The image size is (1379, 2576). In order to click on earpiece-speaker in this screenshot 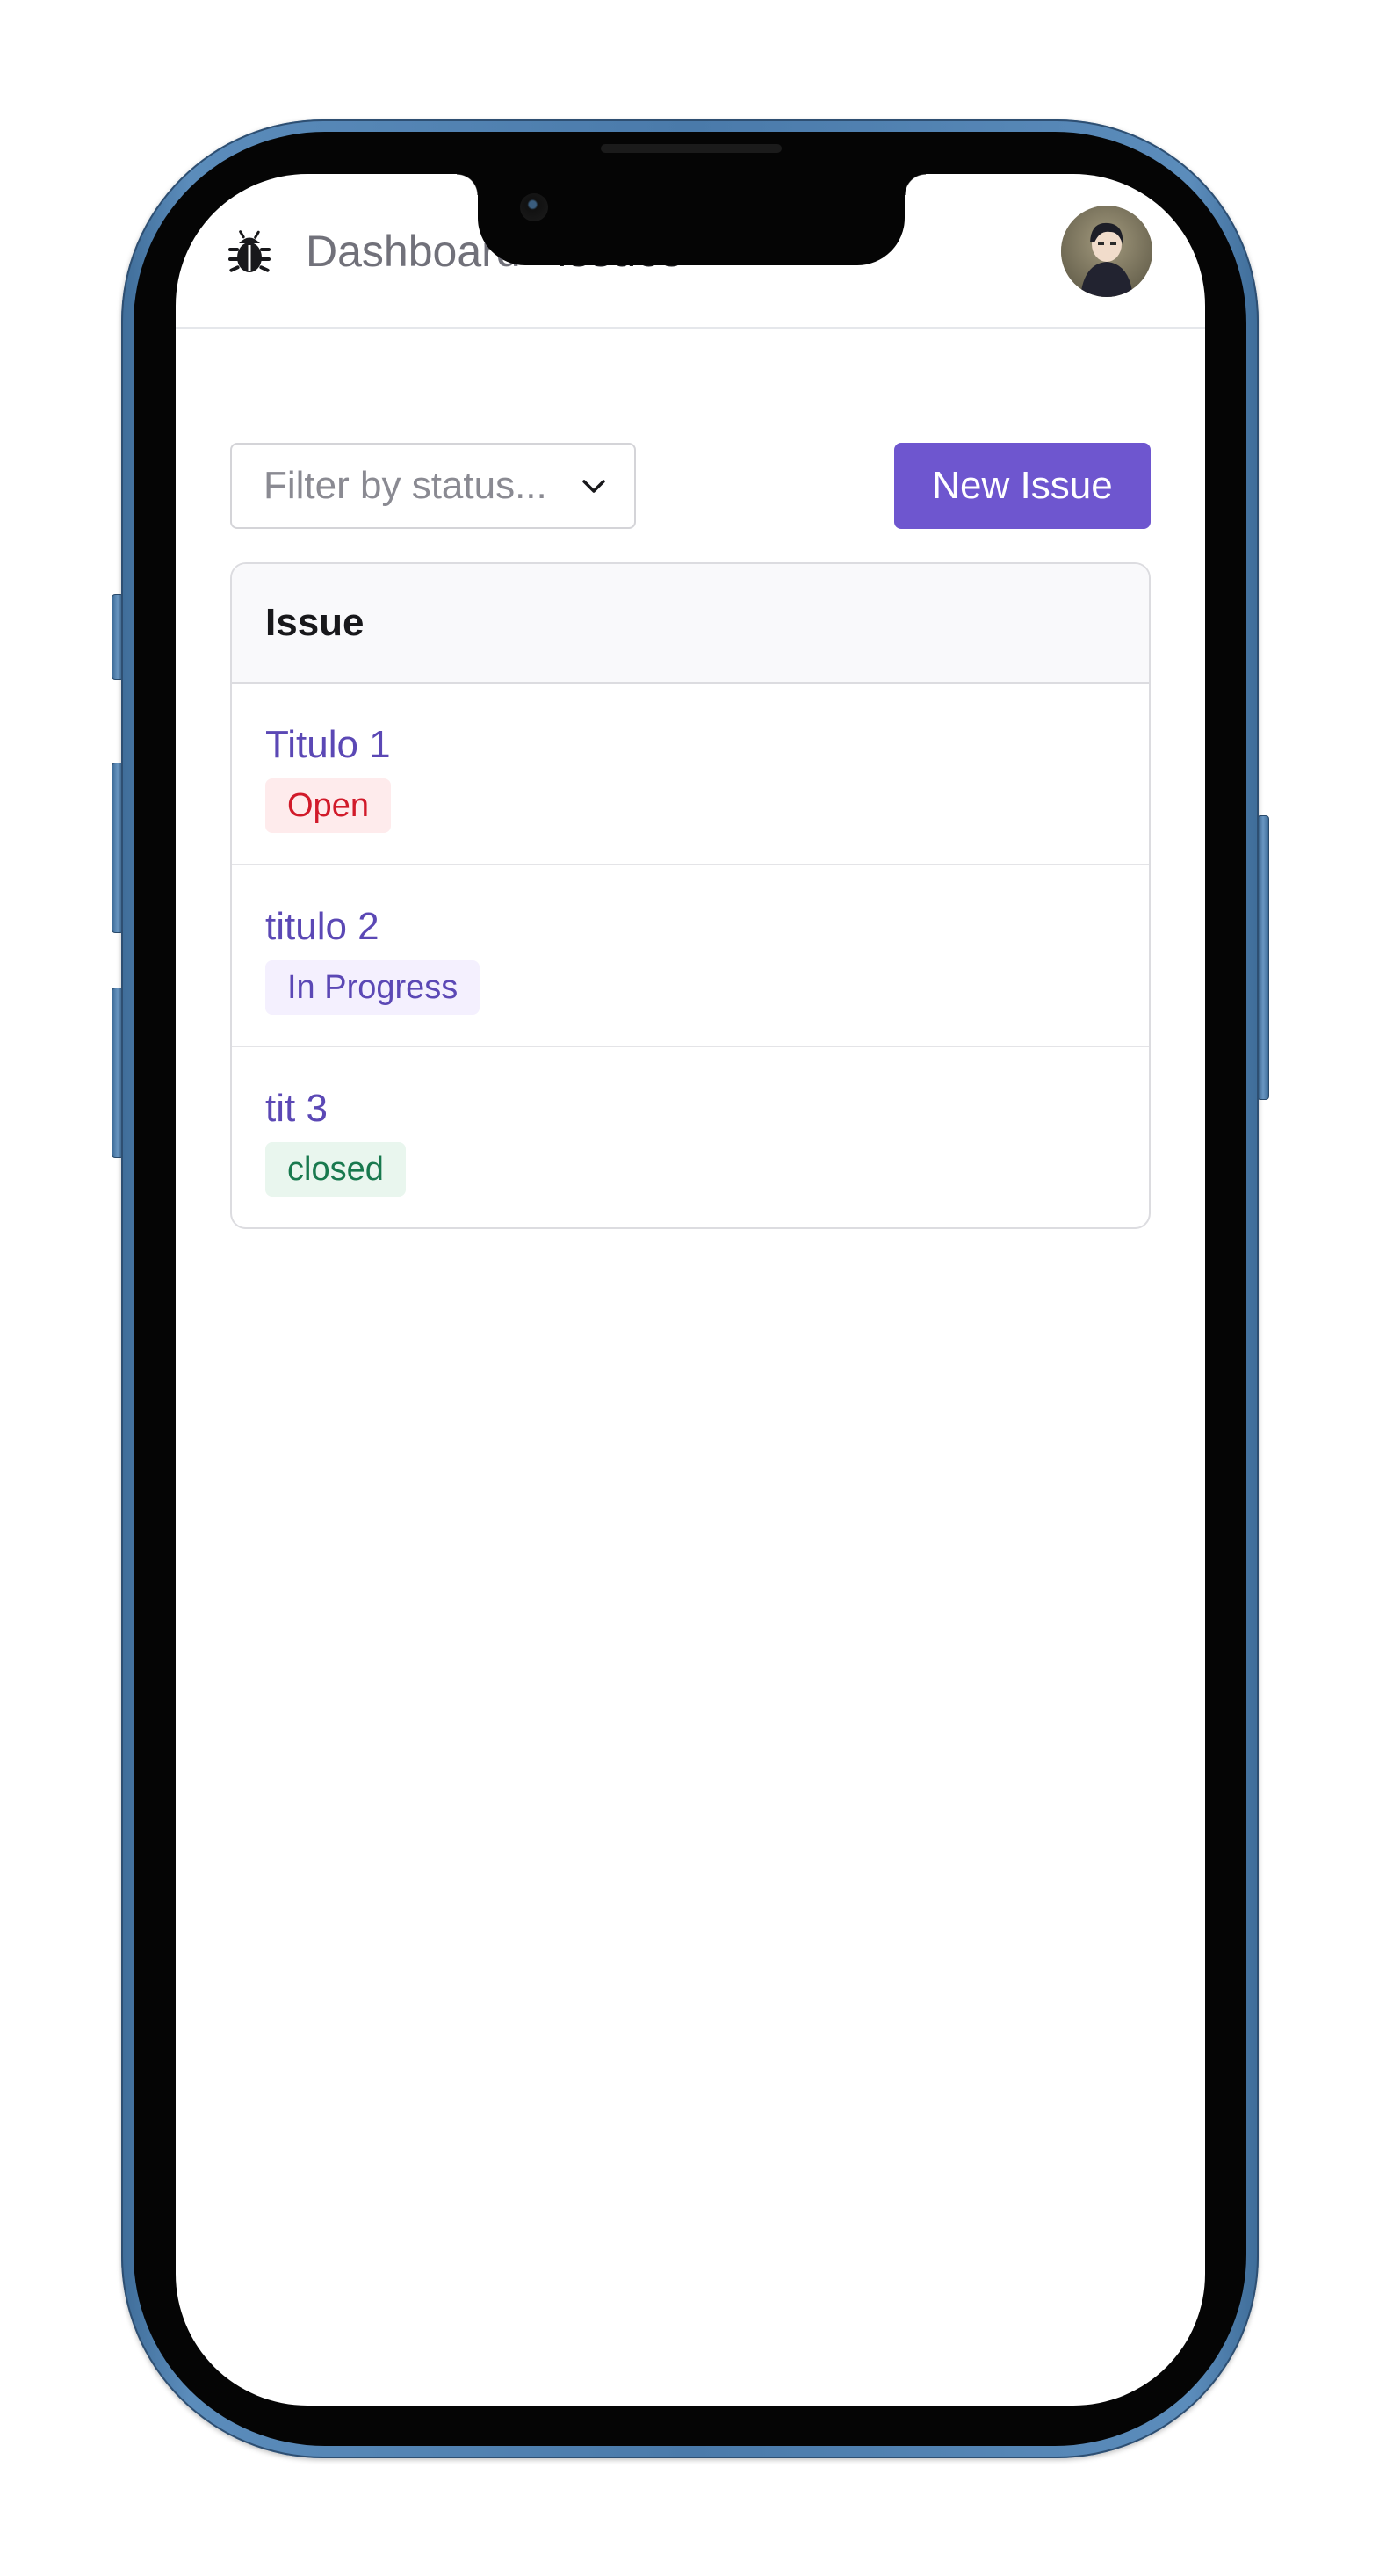, I will do `click(691, 148)`.